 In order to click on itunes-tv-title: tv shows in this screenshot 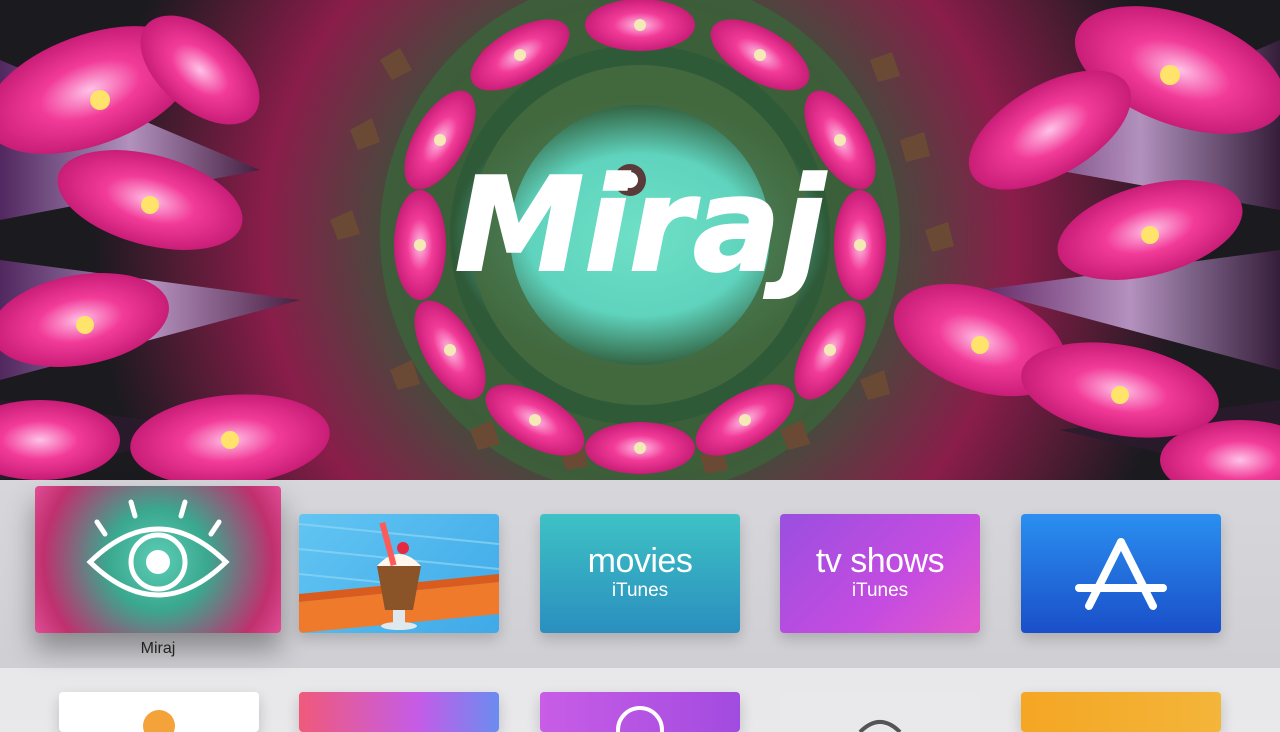, I will do `click(880, 561)`.